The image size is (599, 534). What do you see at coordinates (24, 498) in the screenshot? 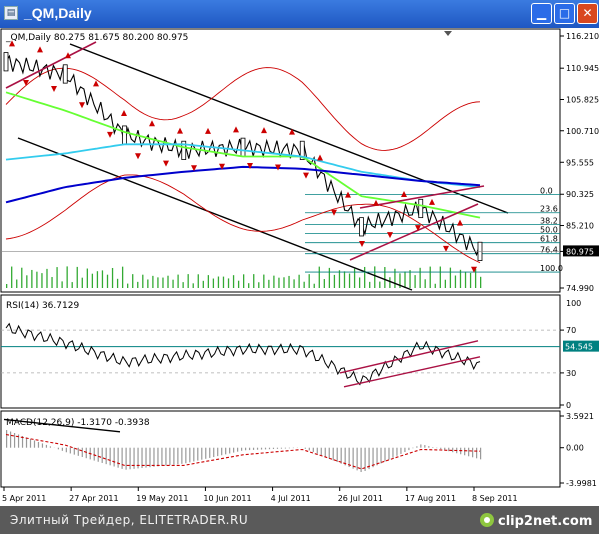
I see `x-axis-label: 5 Apr 2011` at bounding box center [24, 498].